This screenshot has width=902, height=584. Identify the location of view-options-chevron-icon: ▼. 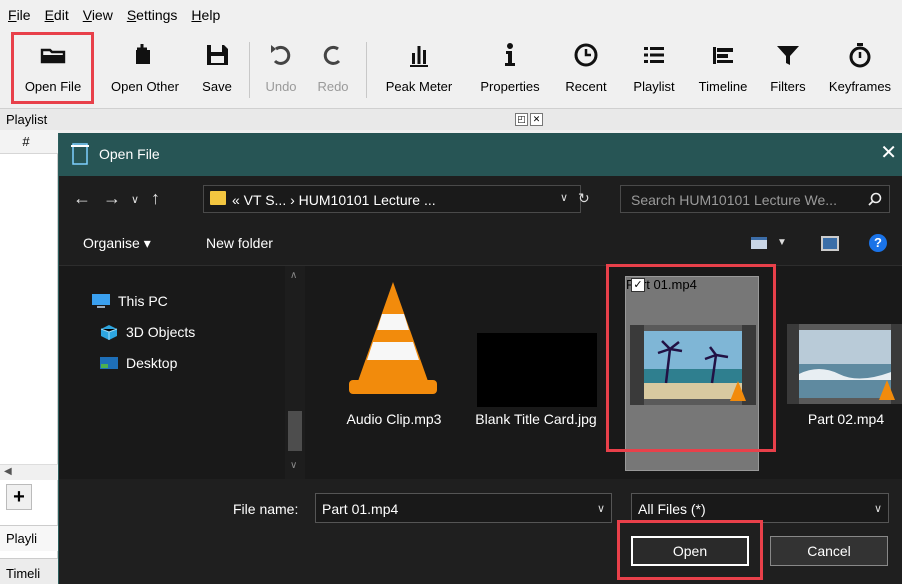
(782, 242).